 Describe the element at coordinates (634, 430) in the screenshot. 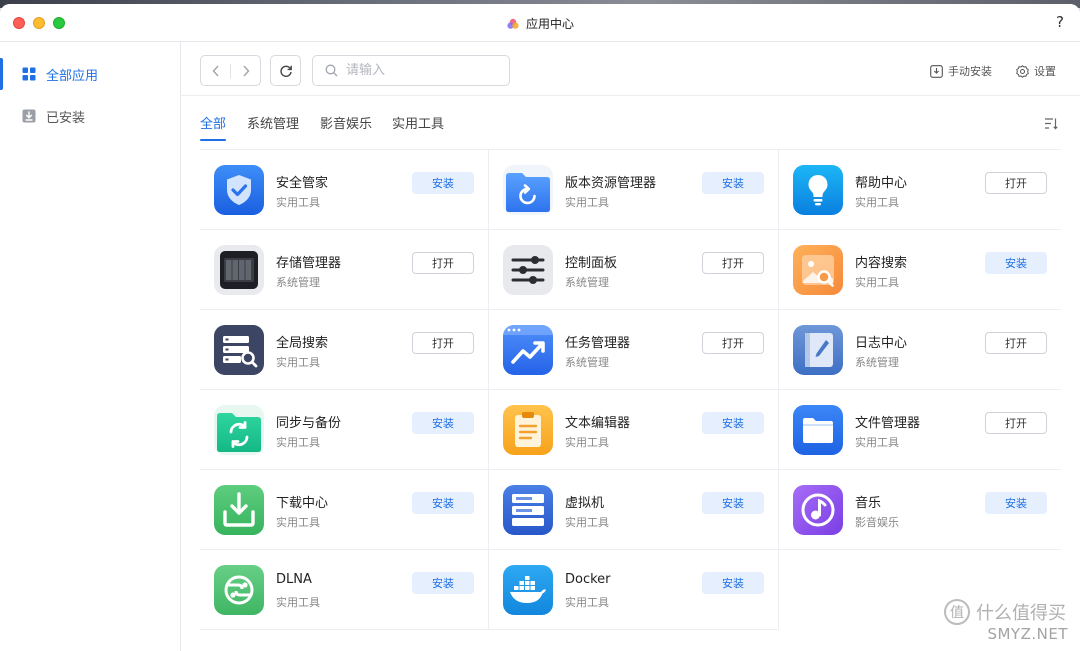

I see `app-card: 文本编辑器 实用工具 安装` at that location.